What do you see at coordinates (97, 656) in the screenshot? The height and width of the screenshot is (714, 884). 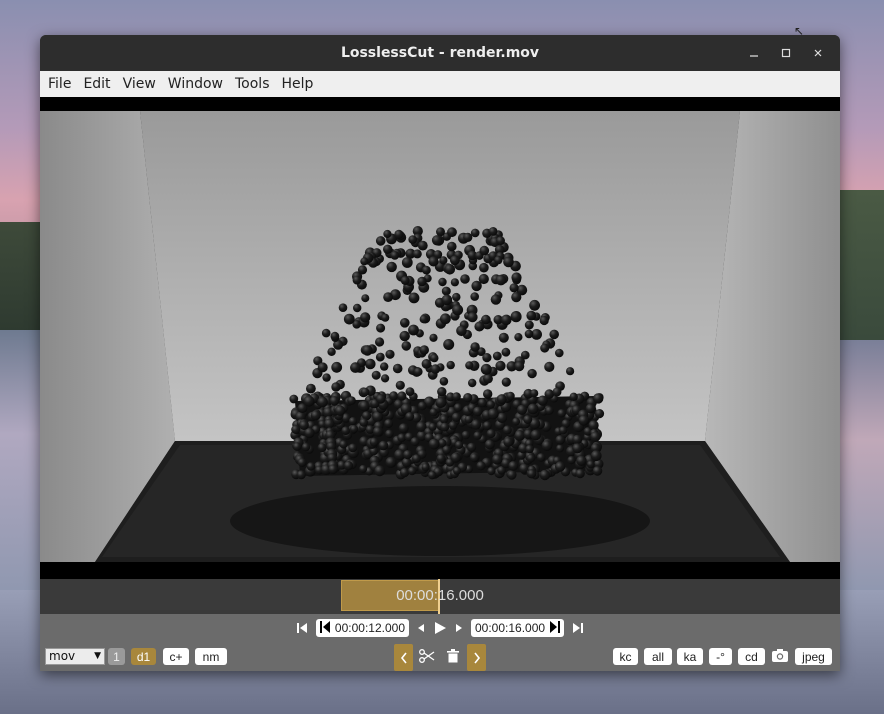 I see `chevron-down-icon: ▼` at bounding box center [97, 656].